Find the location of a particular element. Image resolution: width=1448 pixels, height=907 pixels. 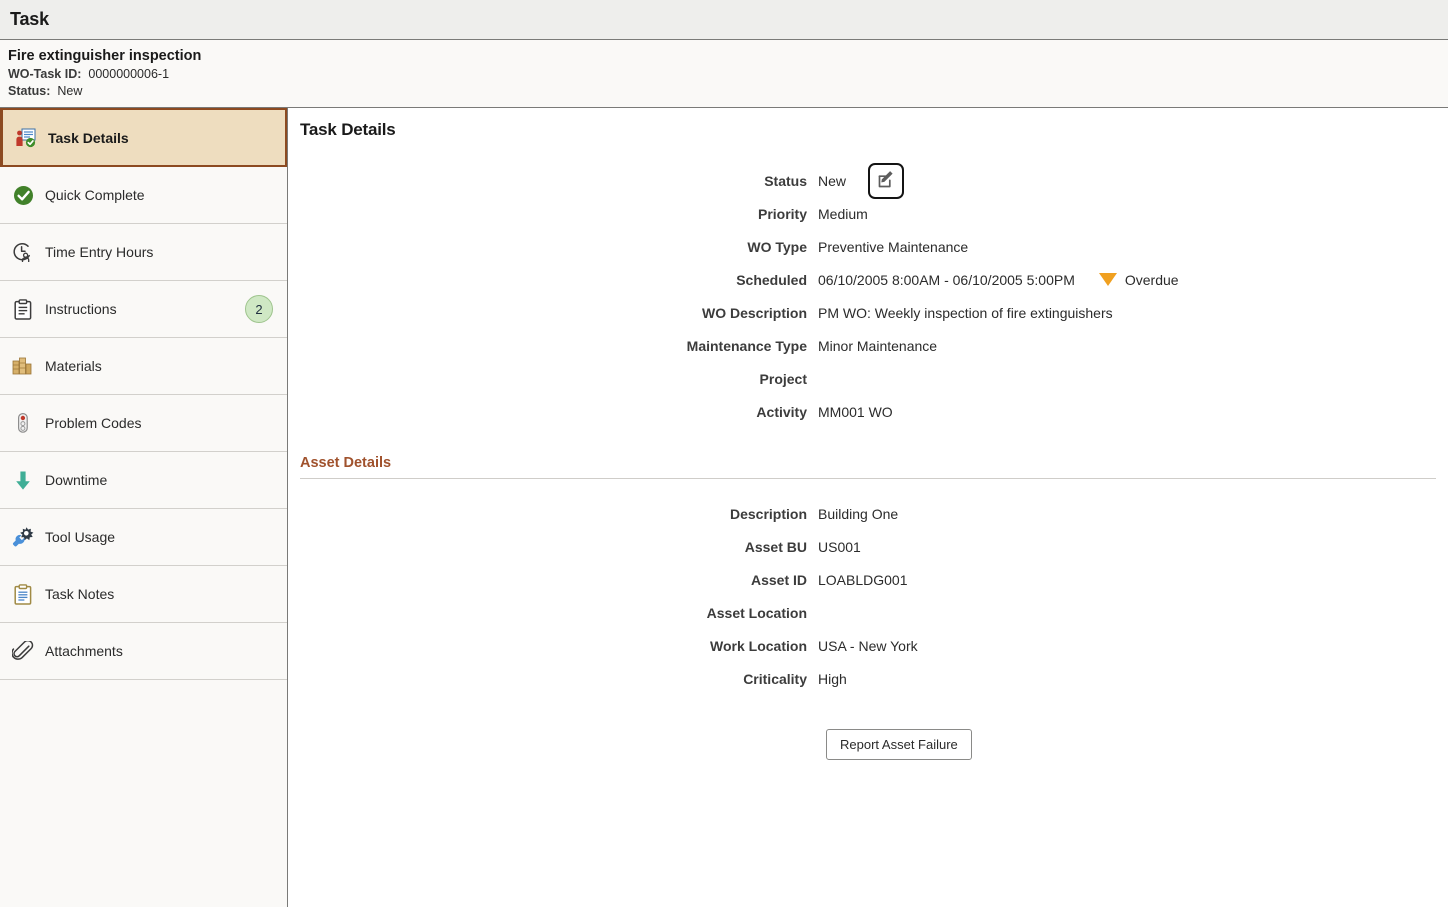

sidebar-item-label: Attachments is located at coordinates (84, 651).